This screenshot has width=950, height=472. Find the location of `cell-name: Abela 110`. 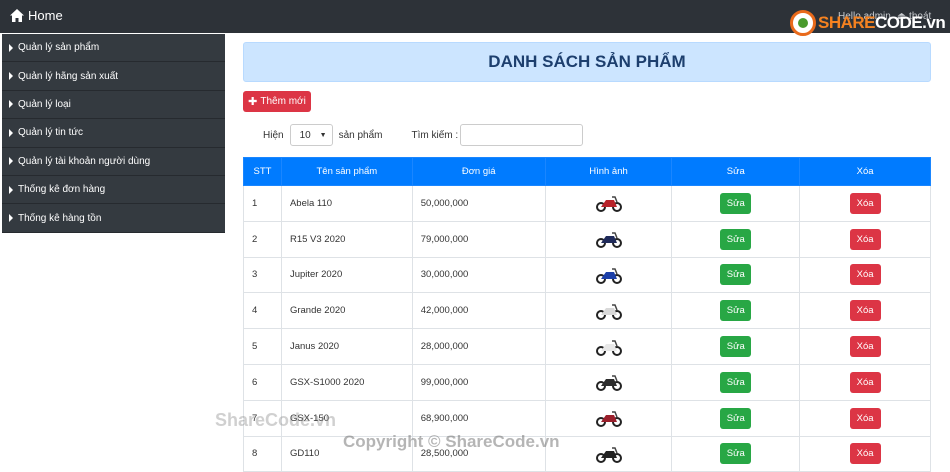

cell-name: Abela 110 is located at coordinates (346, 203).